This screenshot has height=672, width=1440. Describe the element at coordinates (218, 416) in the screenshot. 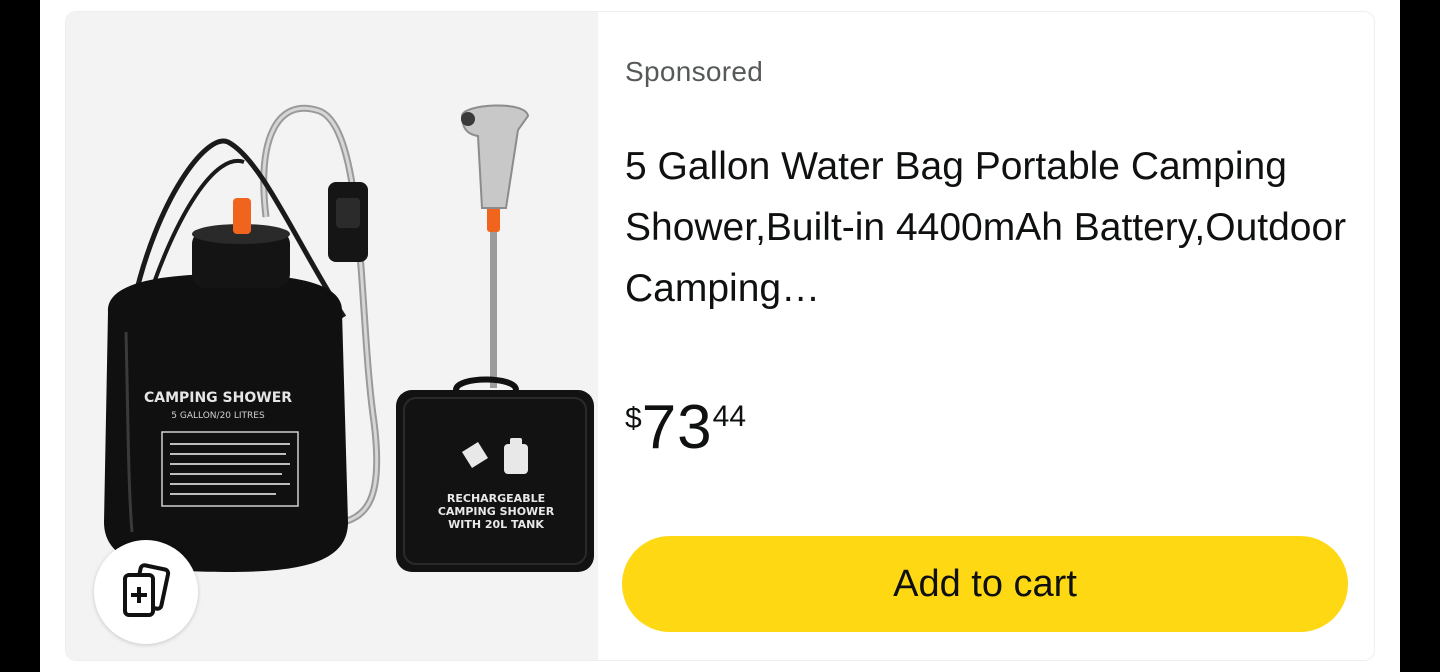

I see `bag-label-subtitle: 5 GALLON/20 LITRES` at that location.